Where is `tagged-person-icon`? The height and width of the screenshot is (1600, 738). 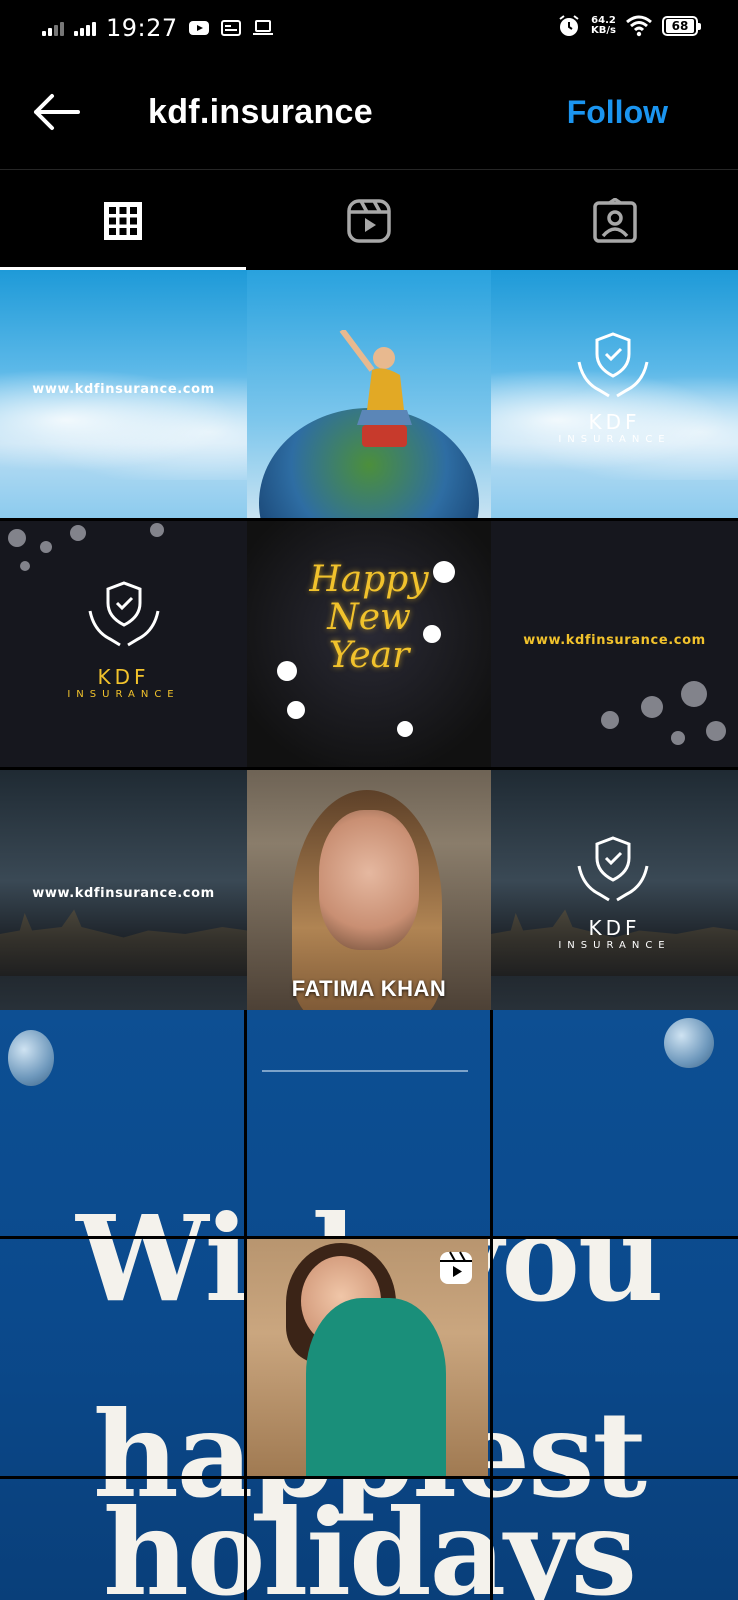 tagged-person-icon is located at coordinates (615, 220).